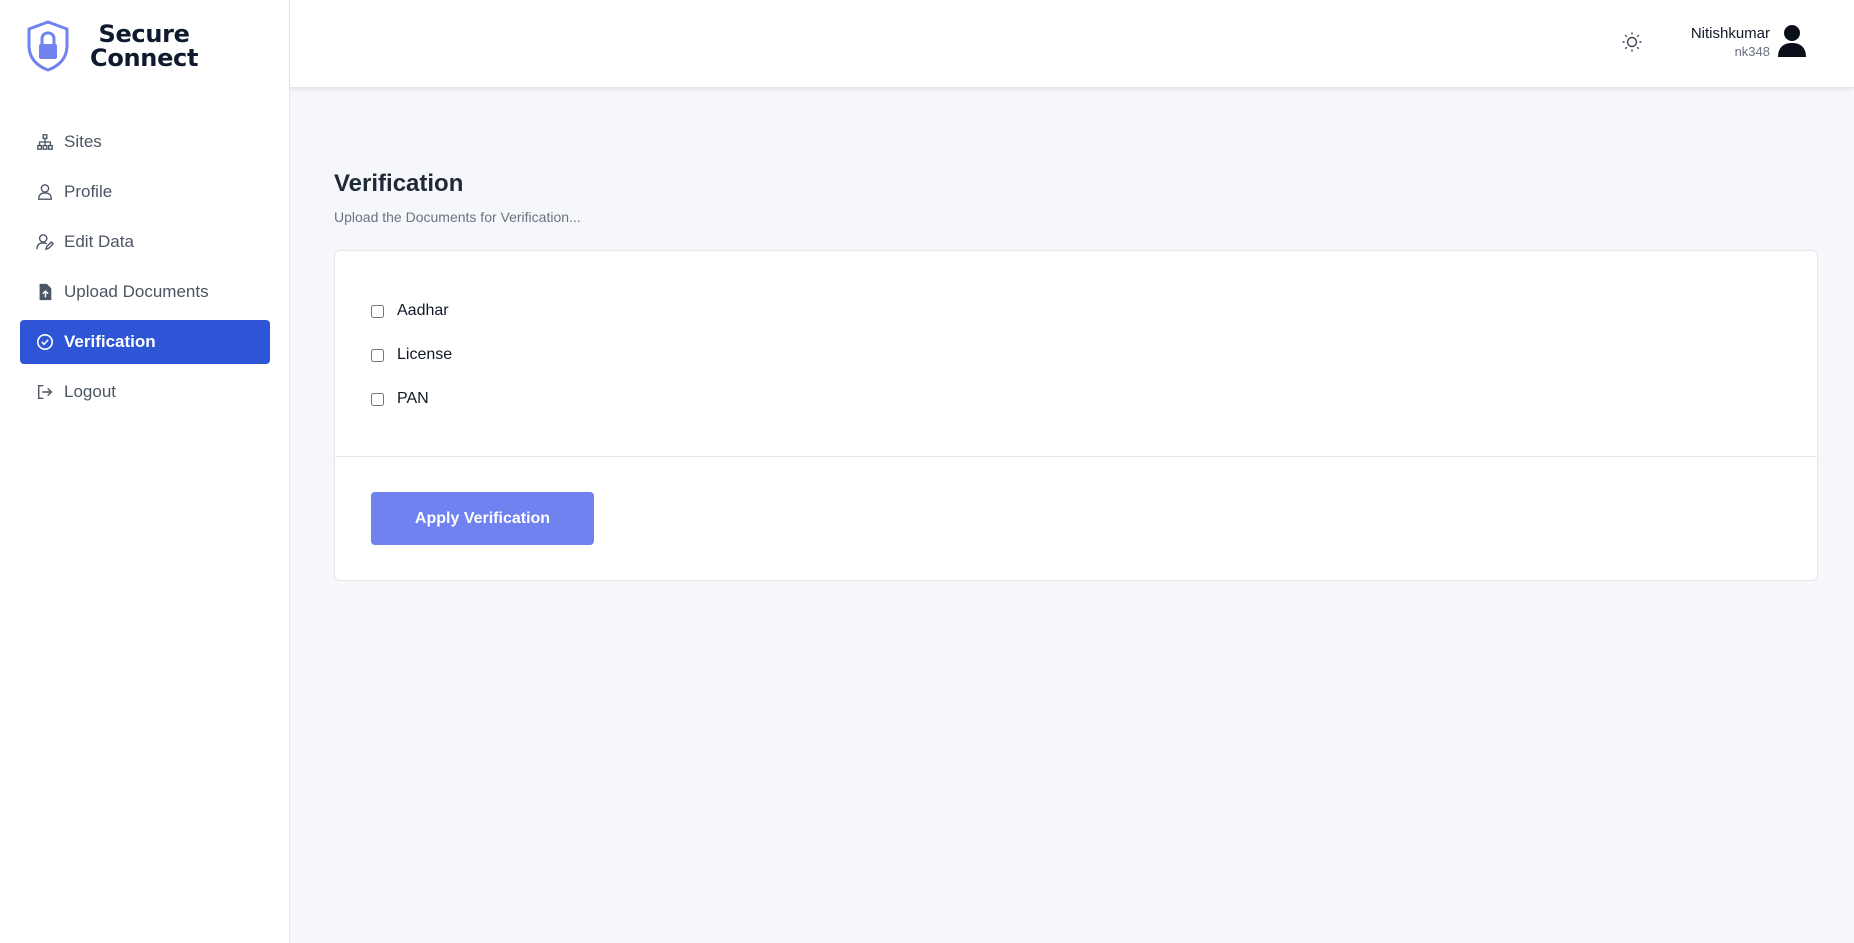  Describe the element at coordinates (45, 292) in the screenshot. I see `file-upload-icon` at that location.